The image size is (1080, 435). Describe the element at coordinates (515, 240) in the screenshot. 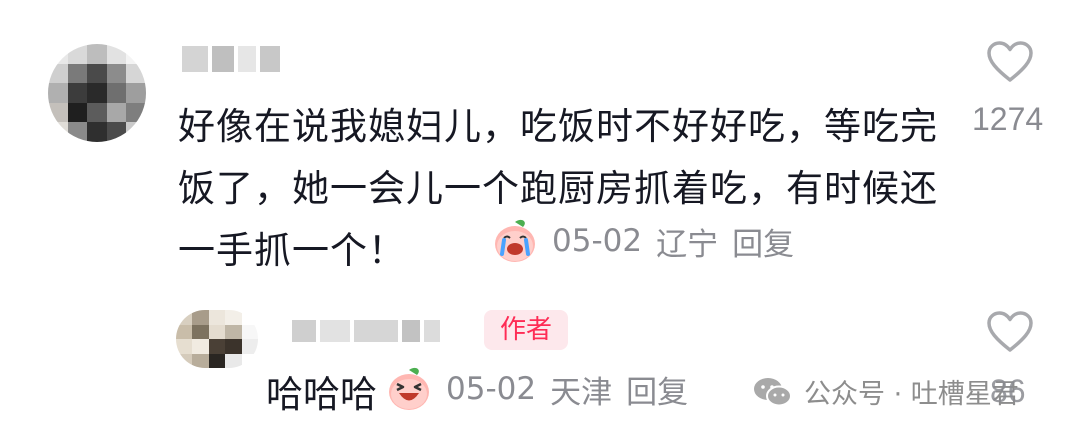

I see `crying-laughing-peach-emoji` at that location.